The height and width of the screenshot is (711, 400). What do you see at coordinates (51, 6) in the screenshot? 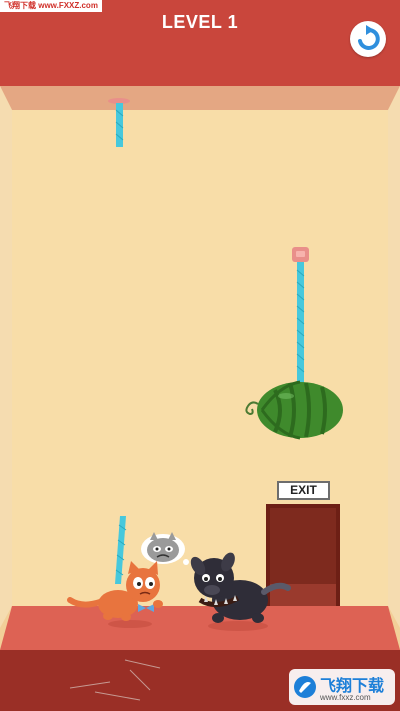
I see `watermark-top: 飞翔下载 www.FXXZ.com` at bounding box center [51, 6].